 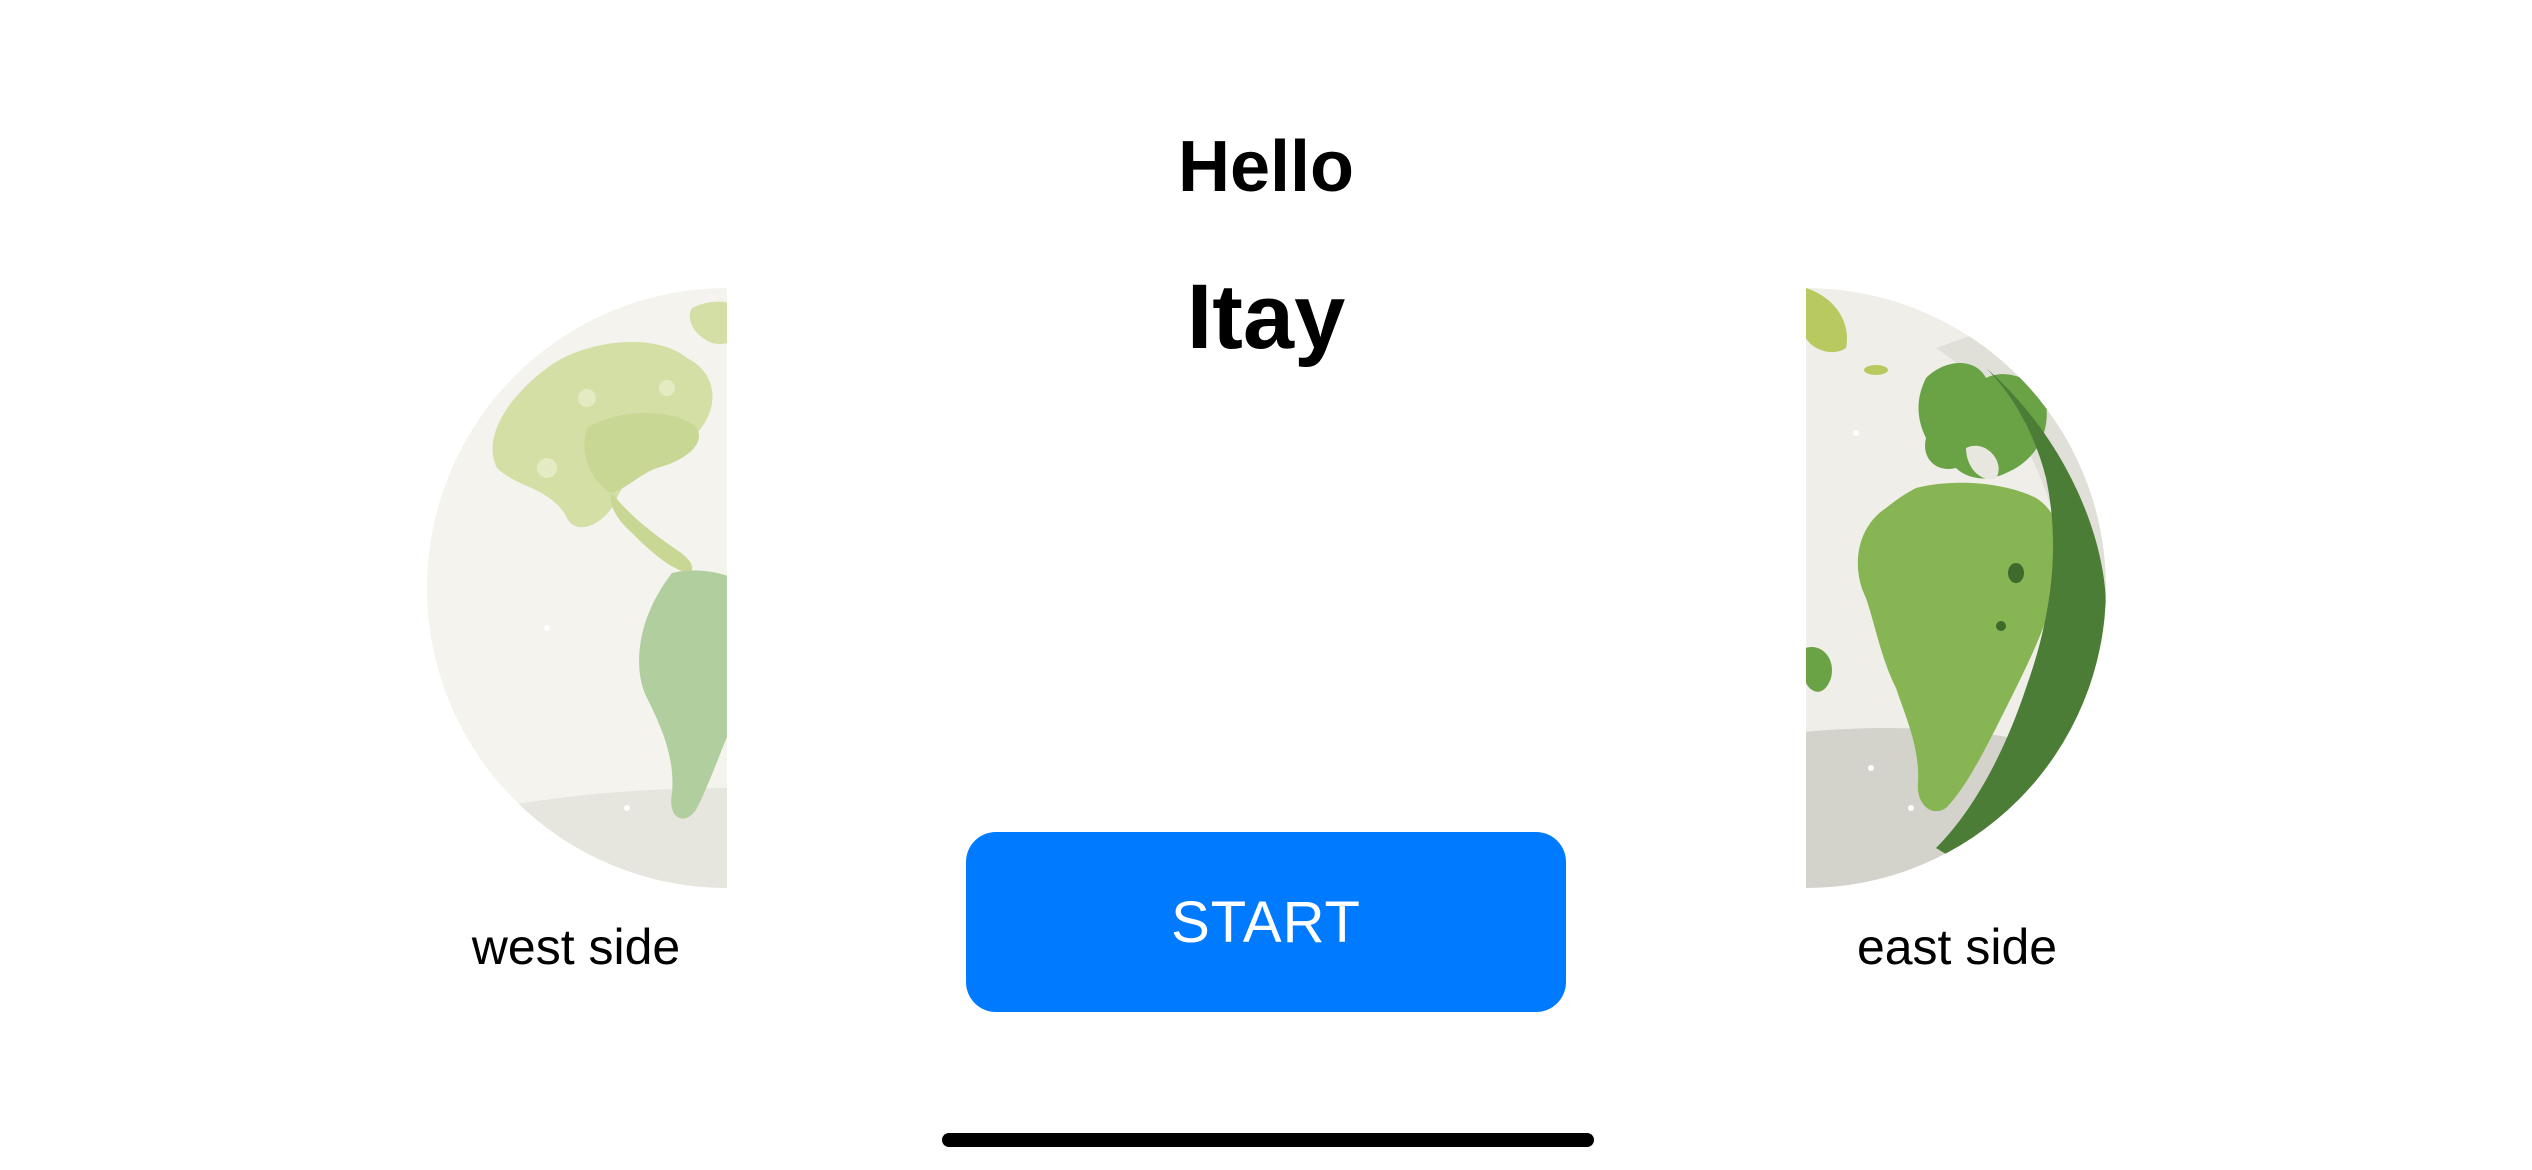 I want to click on east-globe-button, so click(x=1956, y=588).